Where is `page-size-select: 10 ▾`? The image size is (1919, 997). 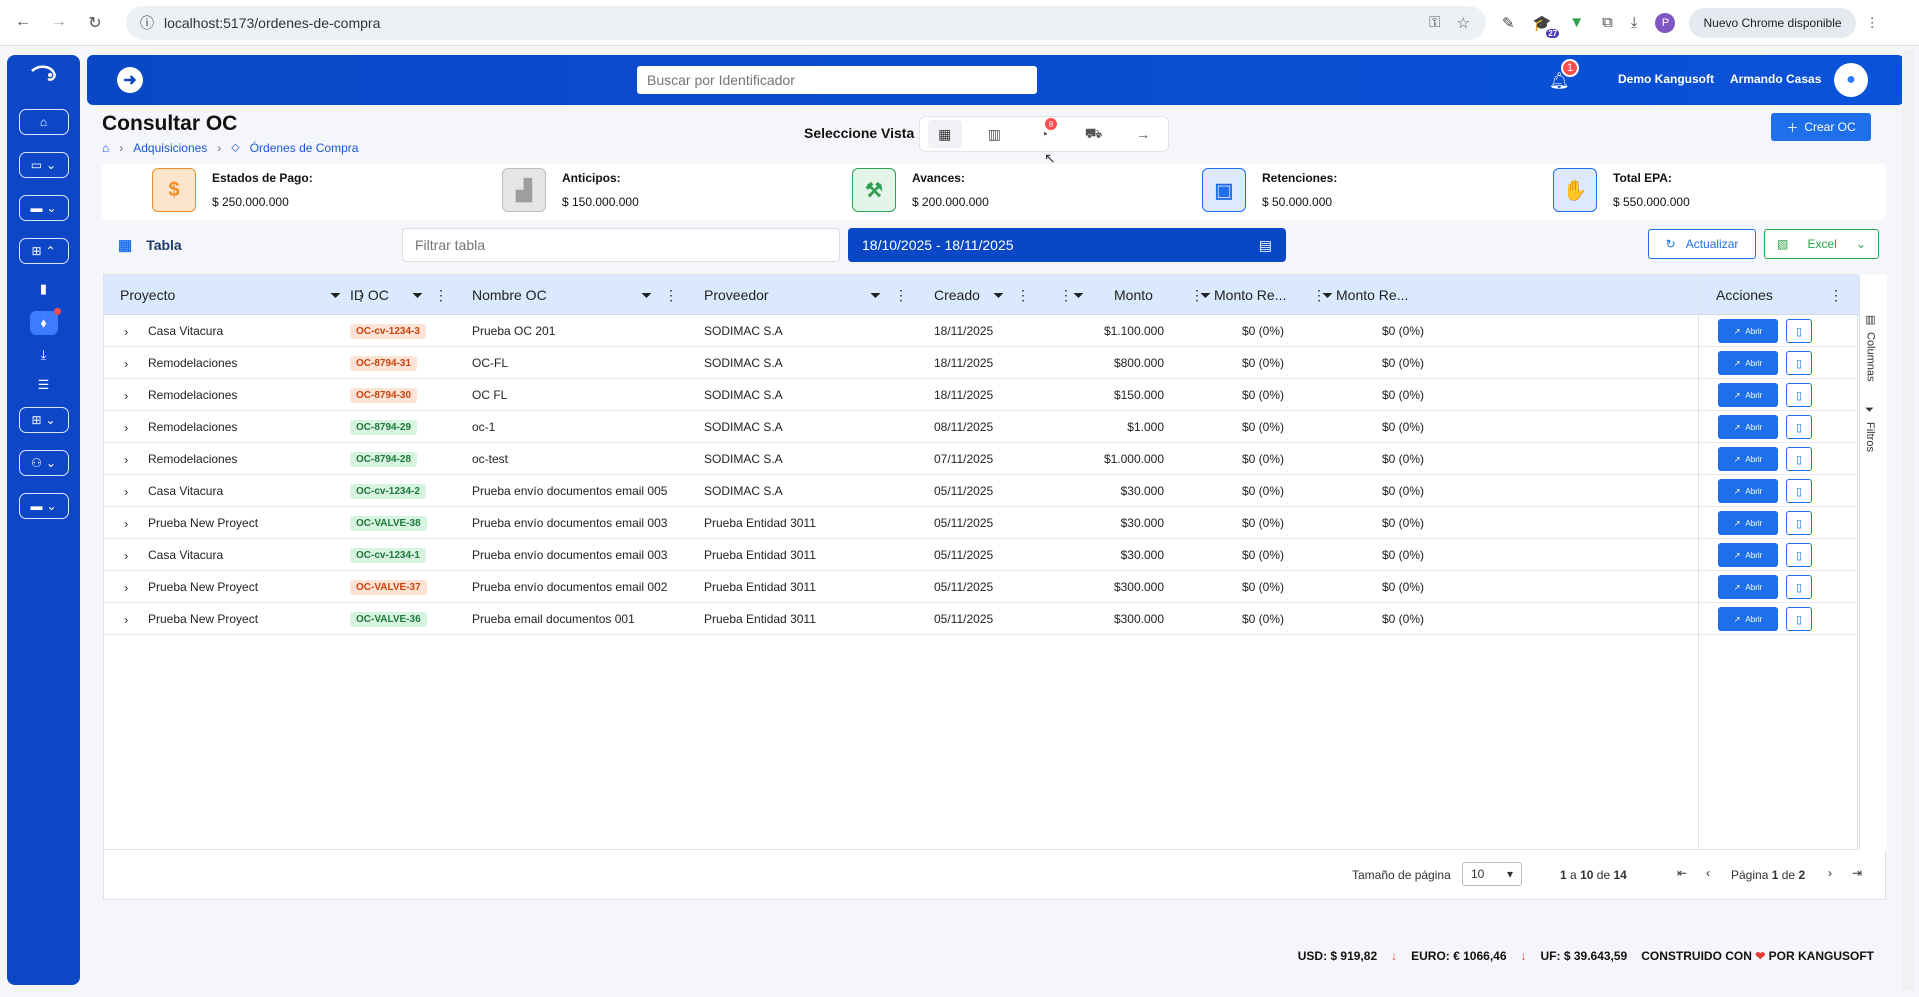
page-size-select: 10 ▾ is located at coordinates (1492, 874).